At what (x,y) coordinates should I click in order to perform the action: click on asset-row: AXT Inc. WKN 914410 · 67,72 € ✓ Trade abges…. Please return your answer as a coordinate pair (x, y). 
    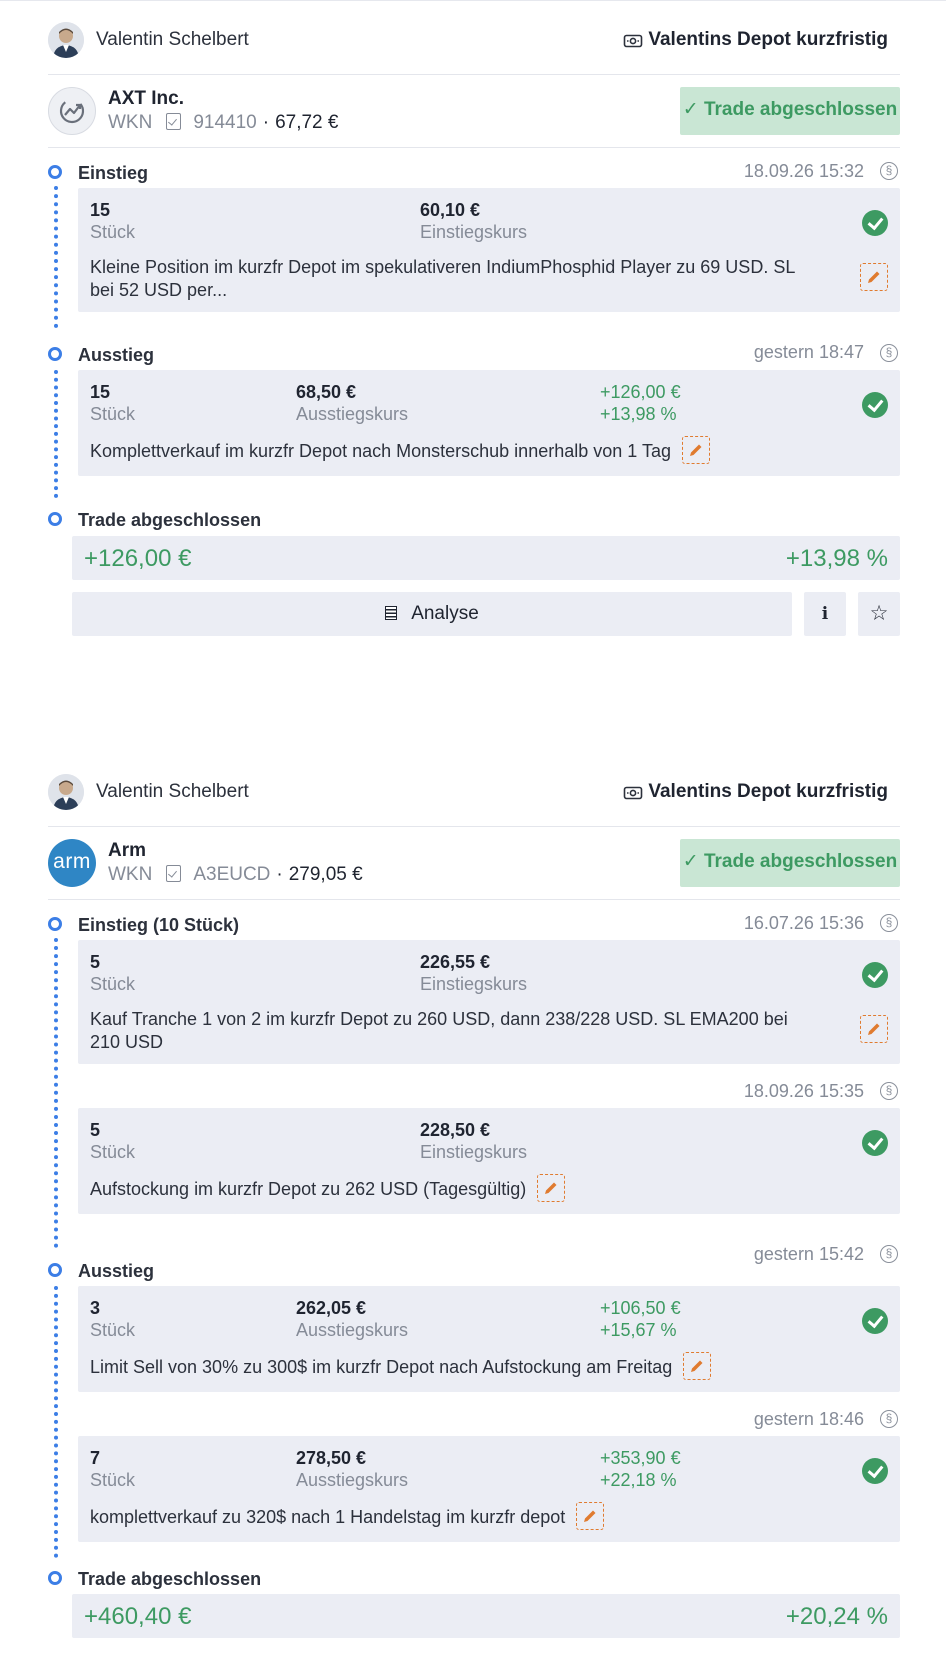
    Looking at the image, I should click on (474, 111).